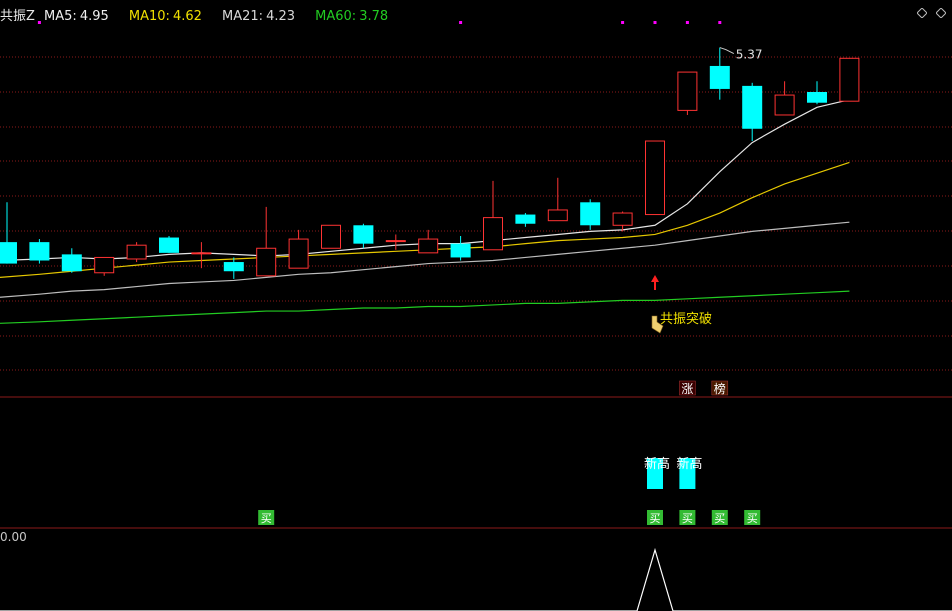 This screenshot has height=611, width=952. Describe the element at coordinates (165, 16) in the screenshot. I see `ma10-legend: MA10: 4.62` at that location.